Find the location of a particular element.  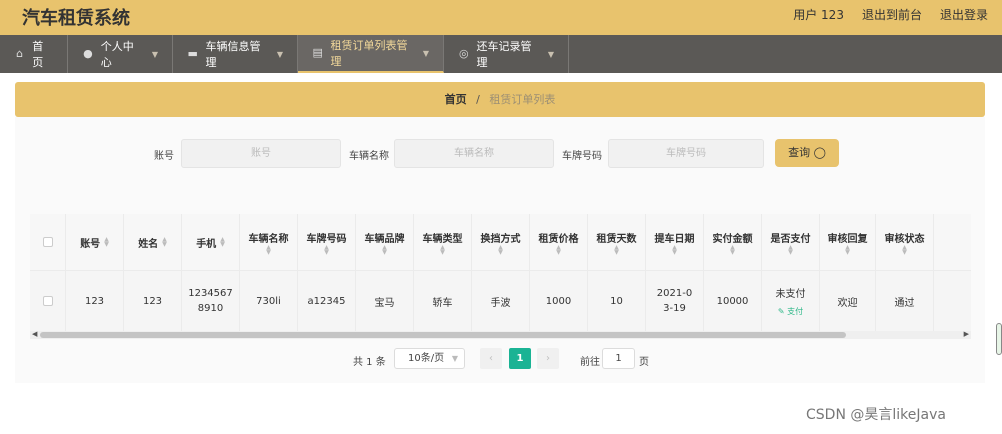

cell-price: 1000 is located at coordinates (559, 301).